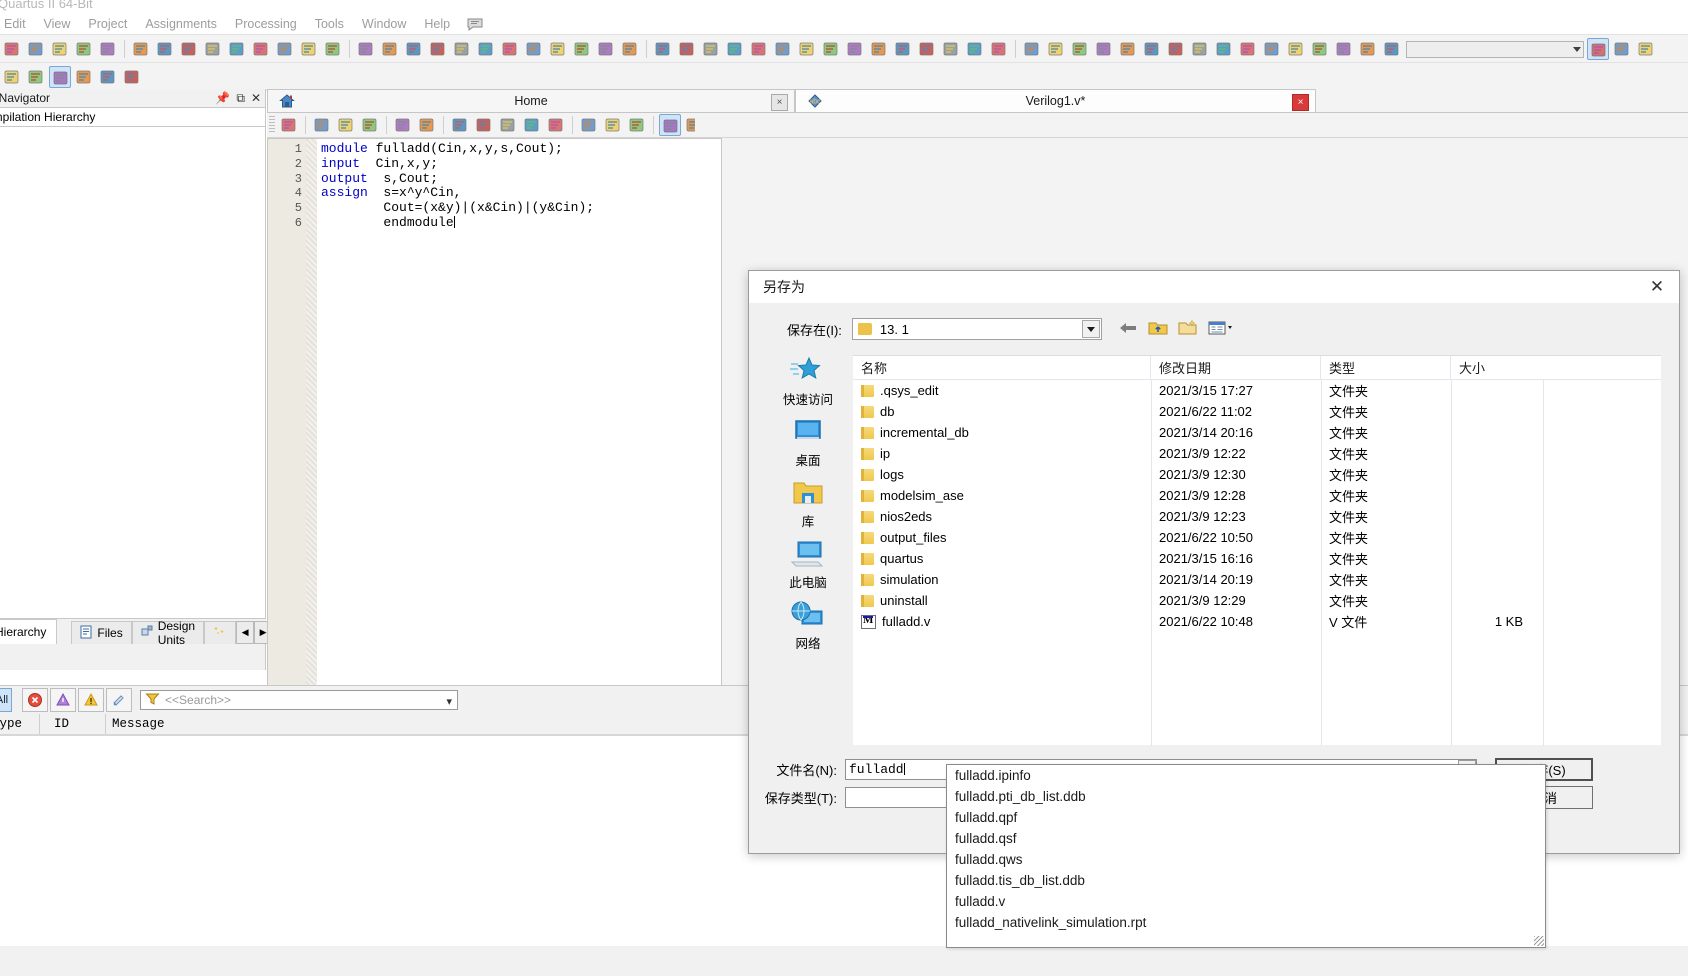  What do you see at coordinates (1200, 49) in the screenshot?
I see `assemble-icon` at bounding box center [1200, 49].